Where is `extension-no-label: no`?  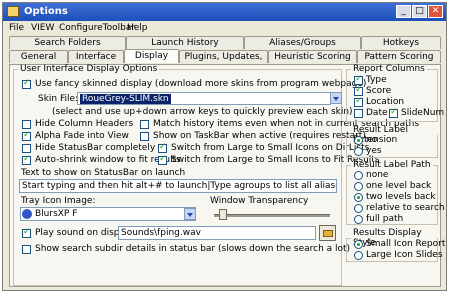 extension-no-label: no is located at coordinates (372, 140).